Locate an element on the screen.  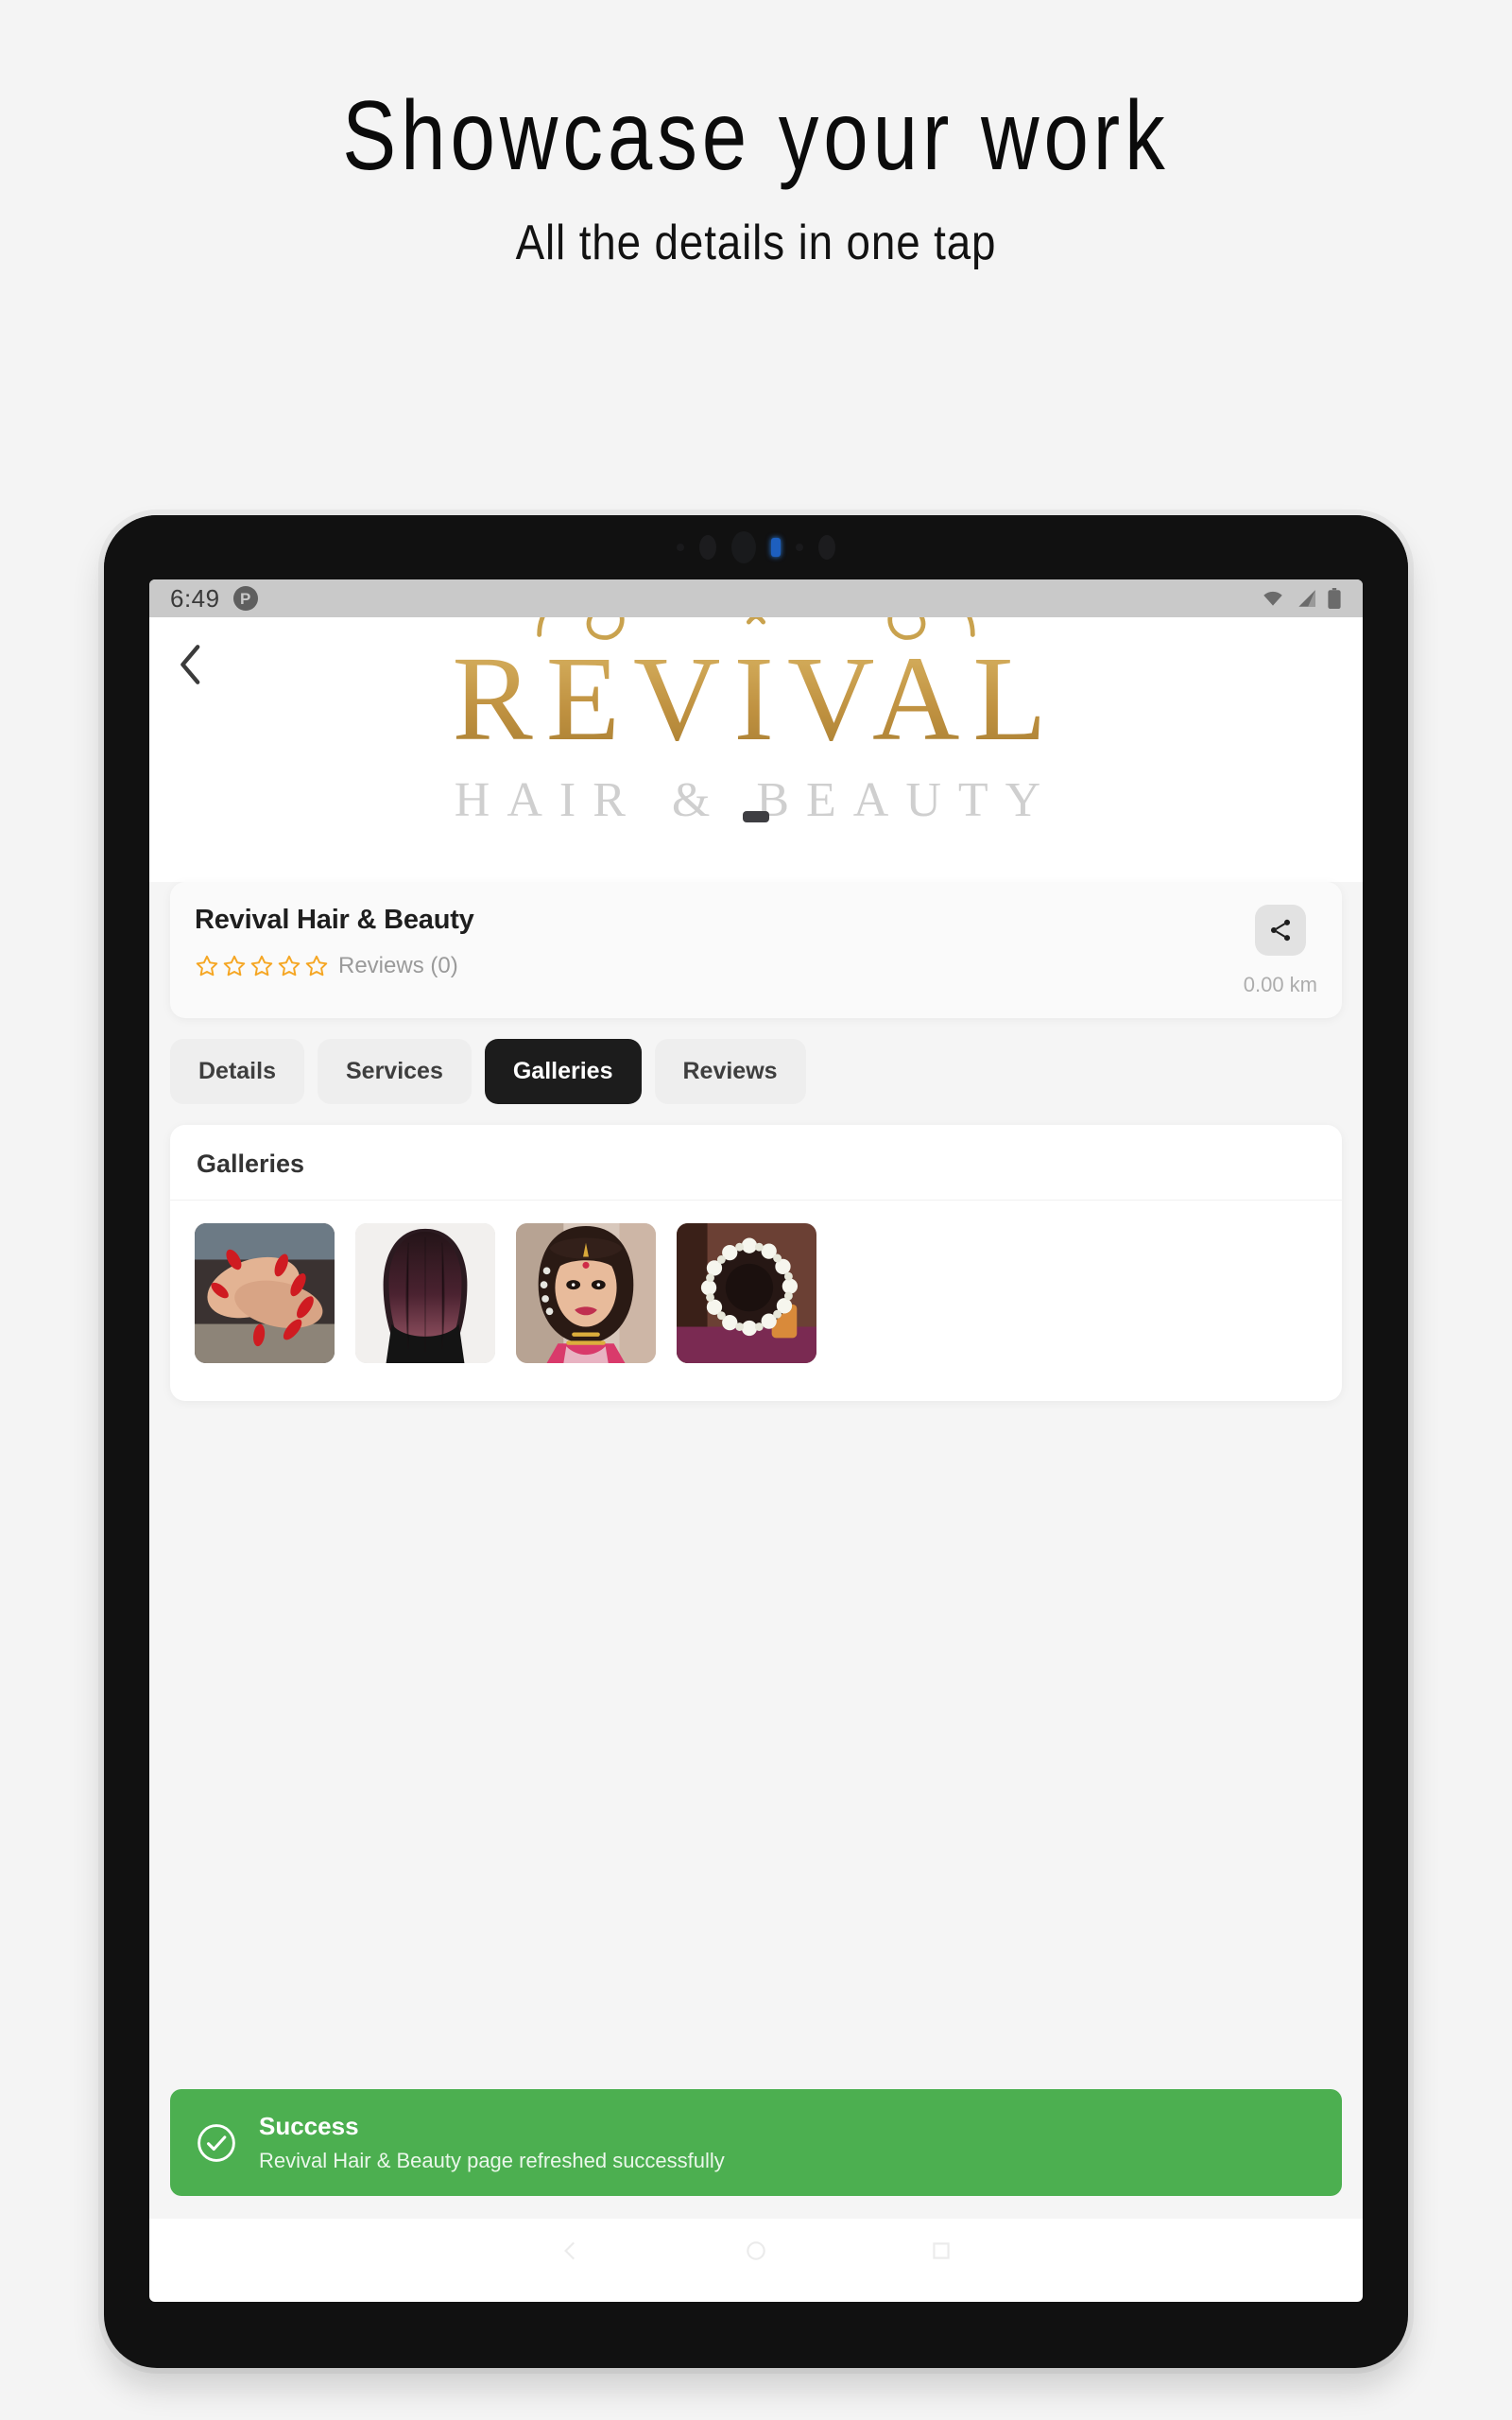
tab-services: Services is located at coordinates (394, 1071).